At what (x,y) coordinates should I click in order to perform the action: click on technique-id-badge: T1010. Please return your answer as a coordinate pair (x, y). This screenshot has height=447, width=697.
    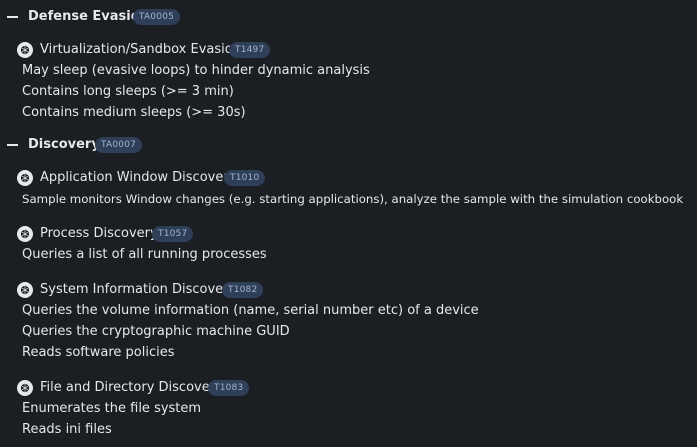
    Looking at the image, I should click on (245, 178).